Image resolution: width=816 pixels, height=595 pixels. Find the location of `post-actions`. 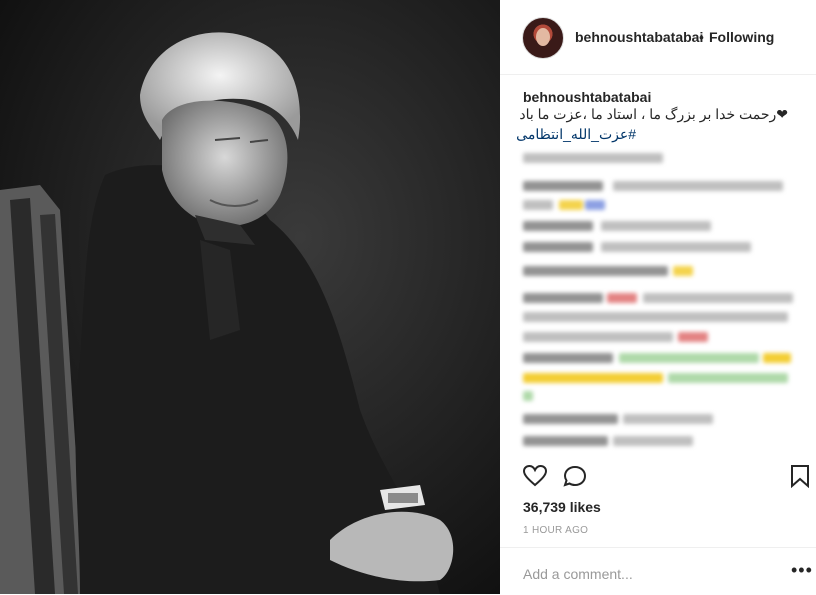

post-actions is located at coordinates (658, 477).